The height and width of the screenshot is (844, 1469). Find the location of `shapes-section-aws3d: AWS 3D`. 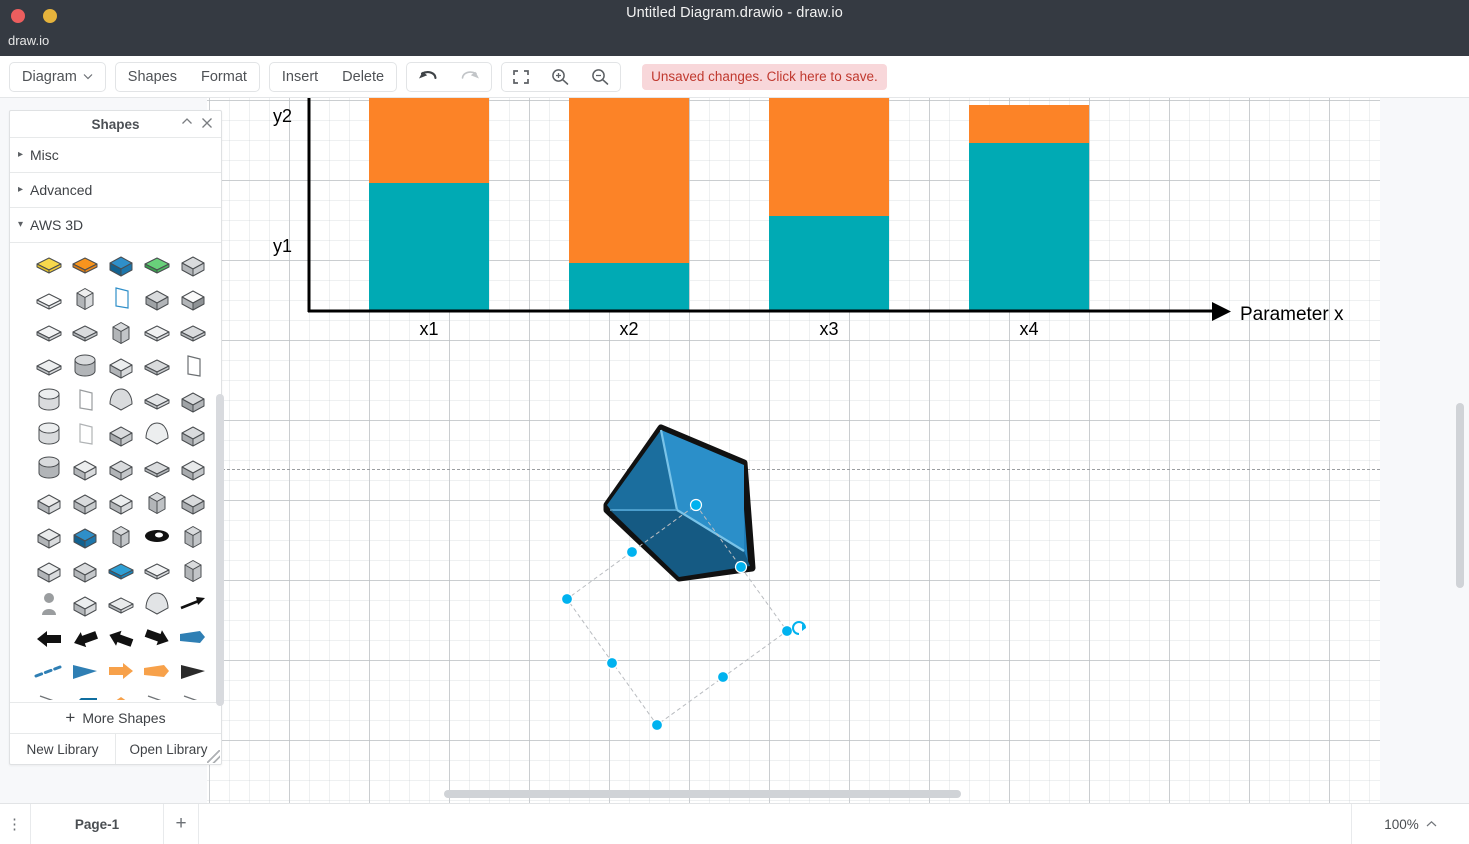

shapes-section-aws3d: AWS 3D is located at coordinates (115, 225).